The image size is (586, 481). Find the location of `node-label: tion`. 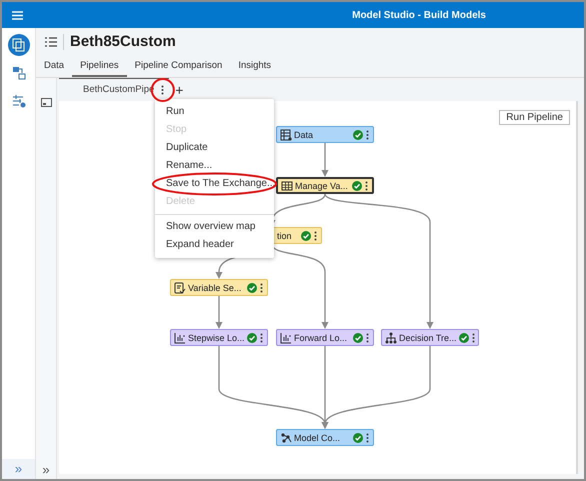

node-label: tion is located at coordinates (284, 235).